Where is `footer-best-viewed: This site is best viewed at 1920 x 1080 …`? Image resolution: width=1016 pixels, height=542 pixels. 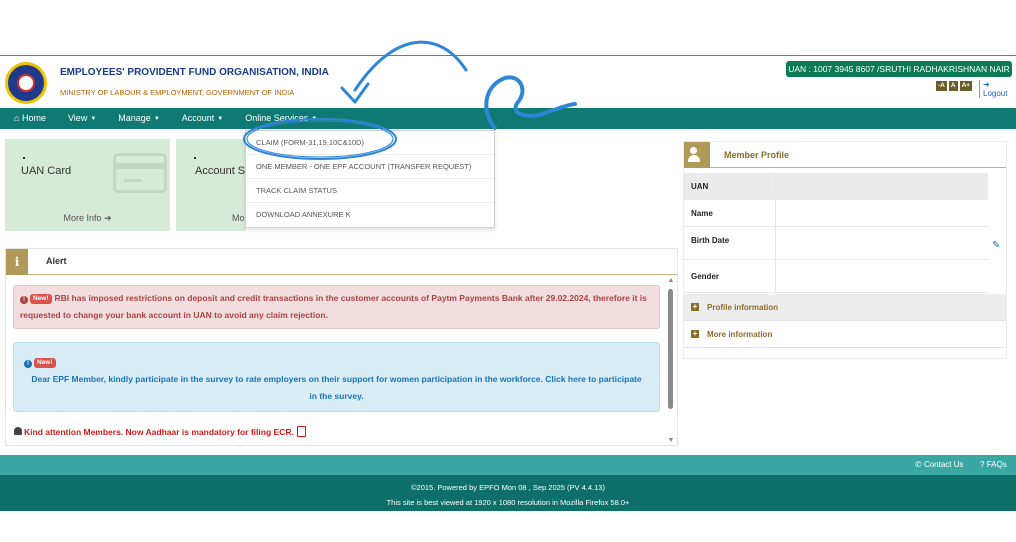
footer-best-viewed: This site is best viewed at 1920 x 1080 … is located at coordinates (508, 502).